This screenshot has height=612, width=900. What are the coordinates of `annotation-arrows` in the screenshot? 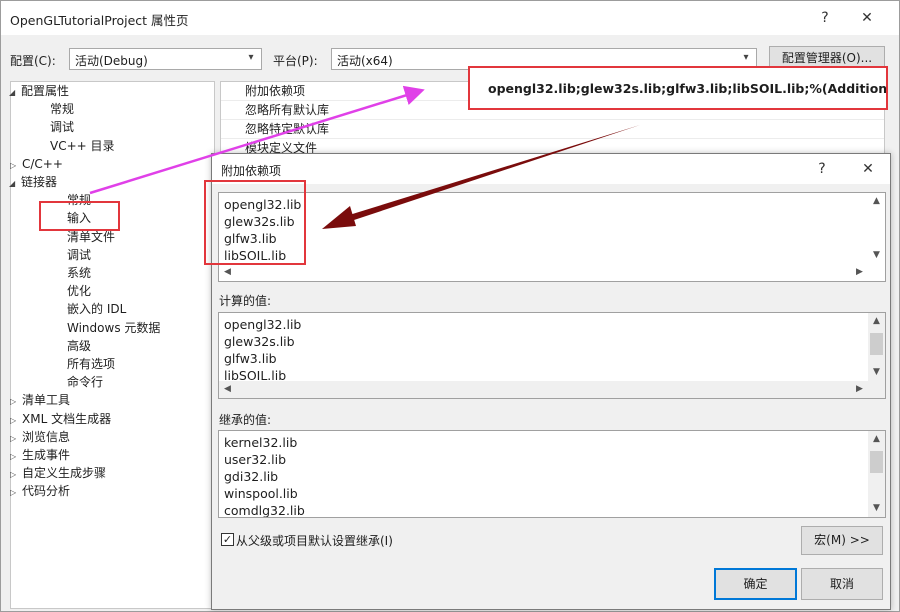 It's located at (364, 157).